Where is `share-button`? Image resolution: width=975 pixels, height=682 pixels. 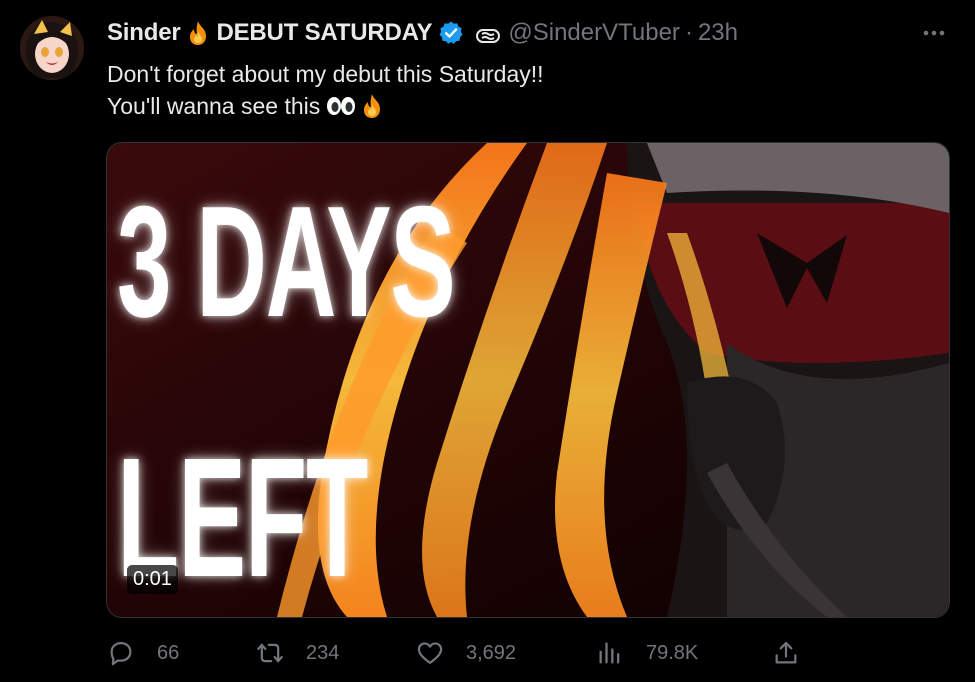 share-button is located at coordinates (786, 653).